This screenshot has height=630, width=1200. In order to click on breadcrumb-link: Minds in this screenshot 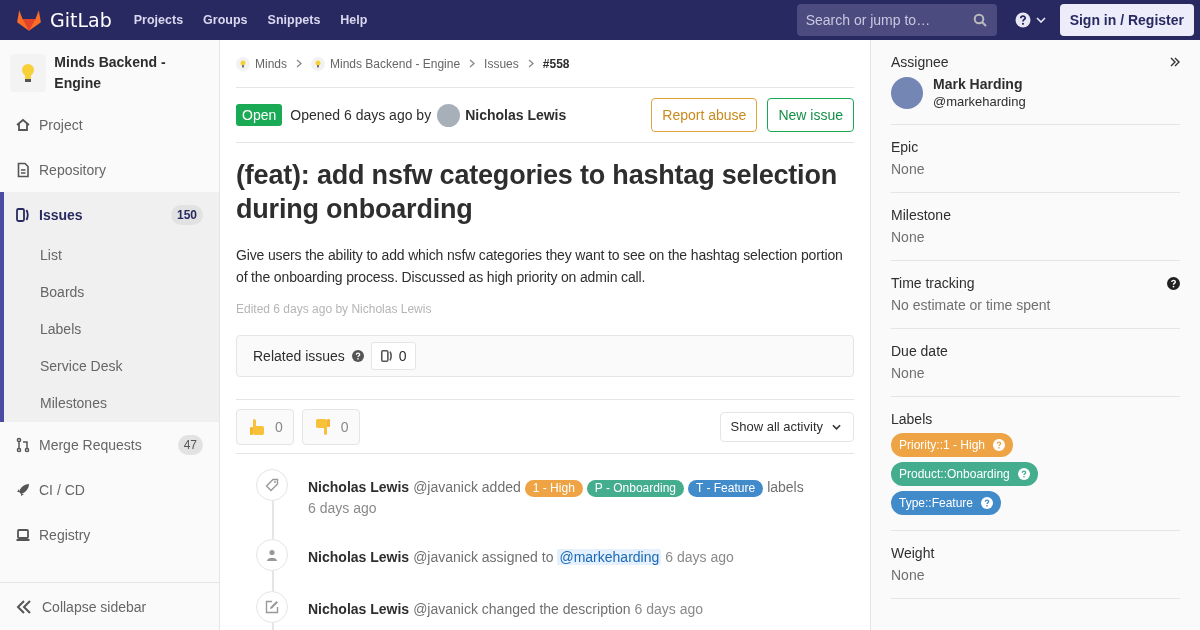, I will do `click(271, 63)`.